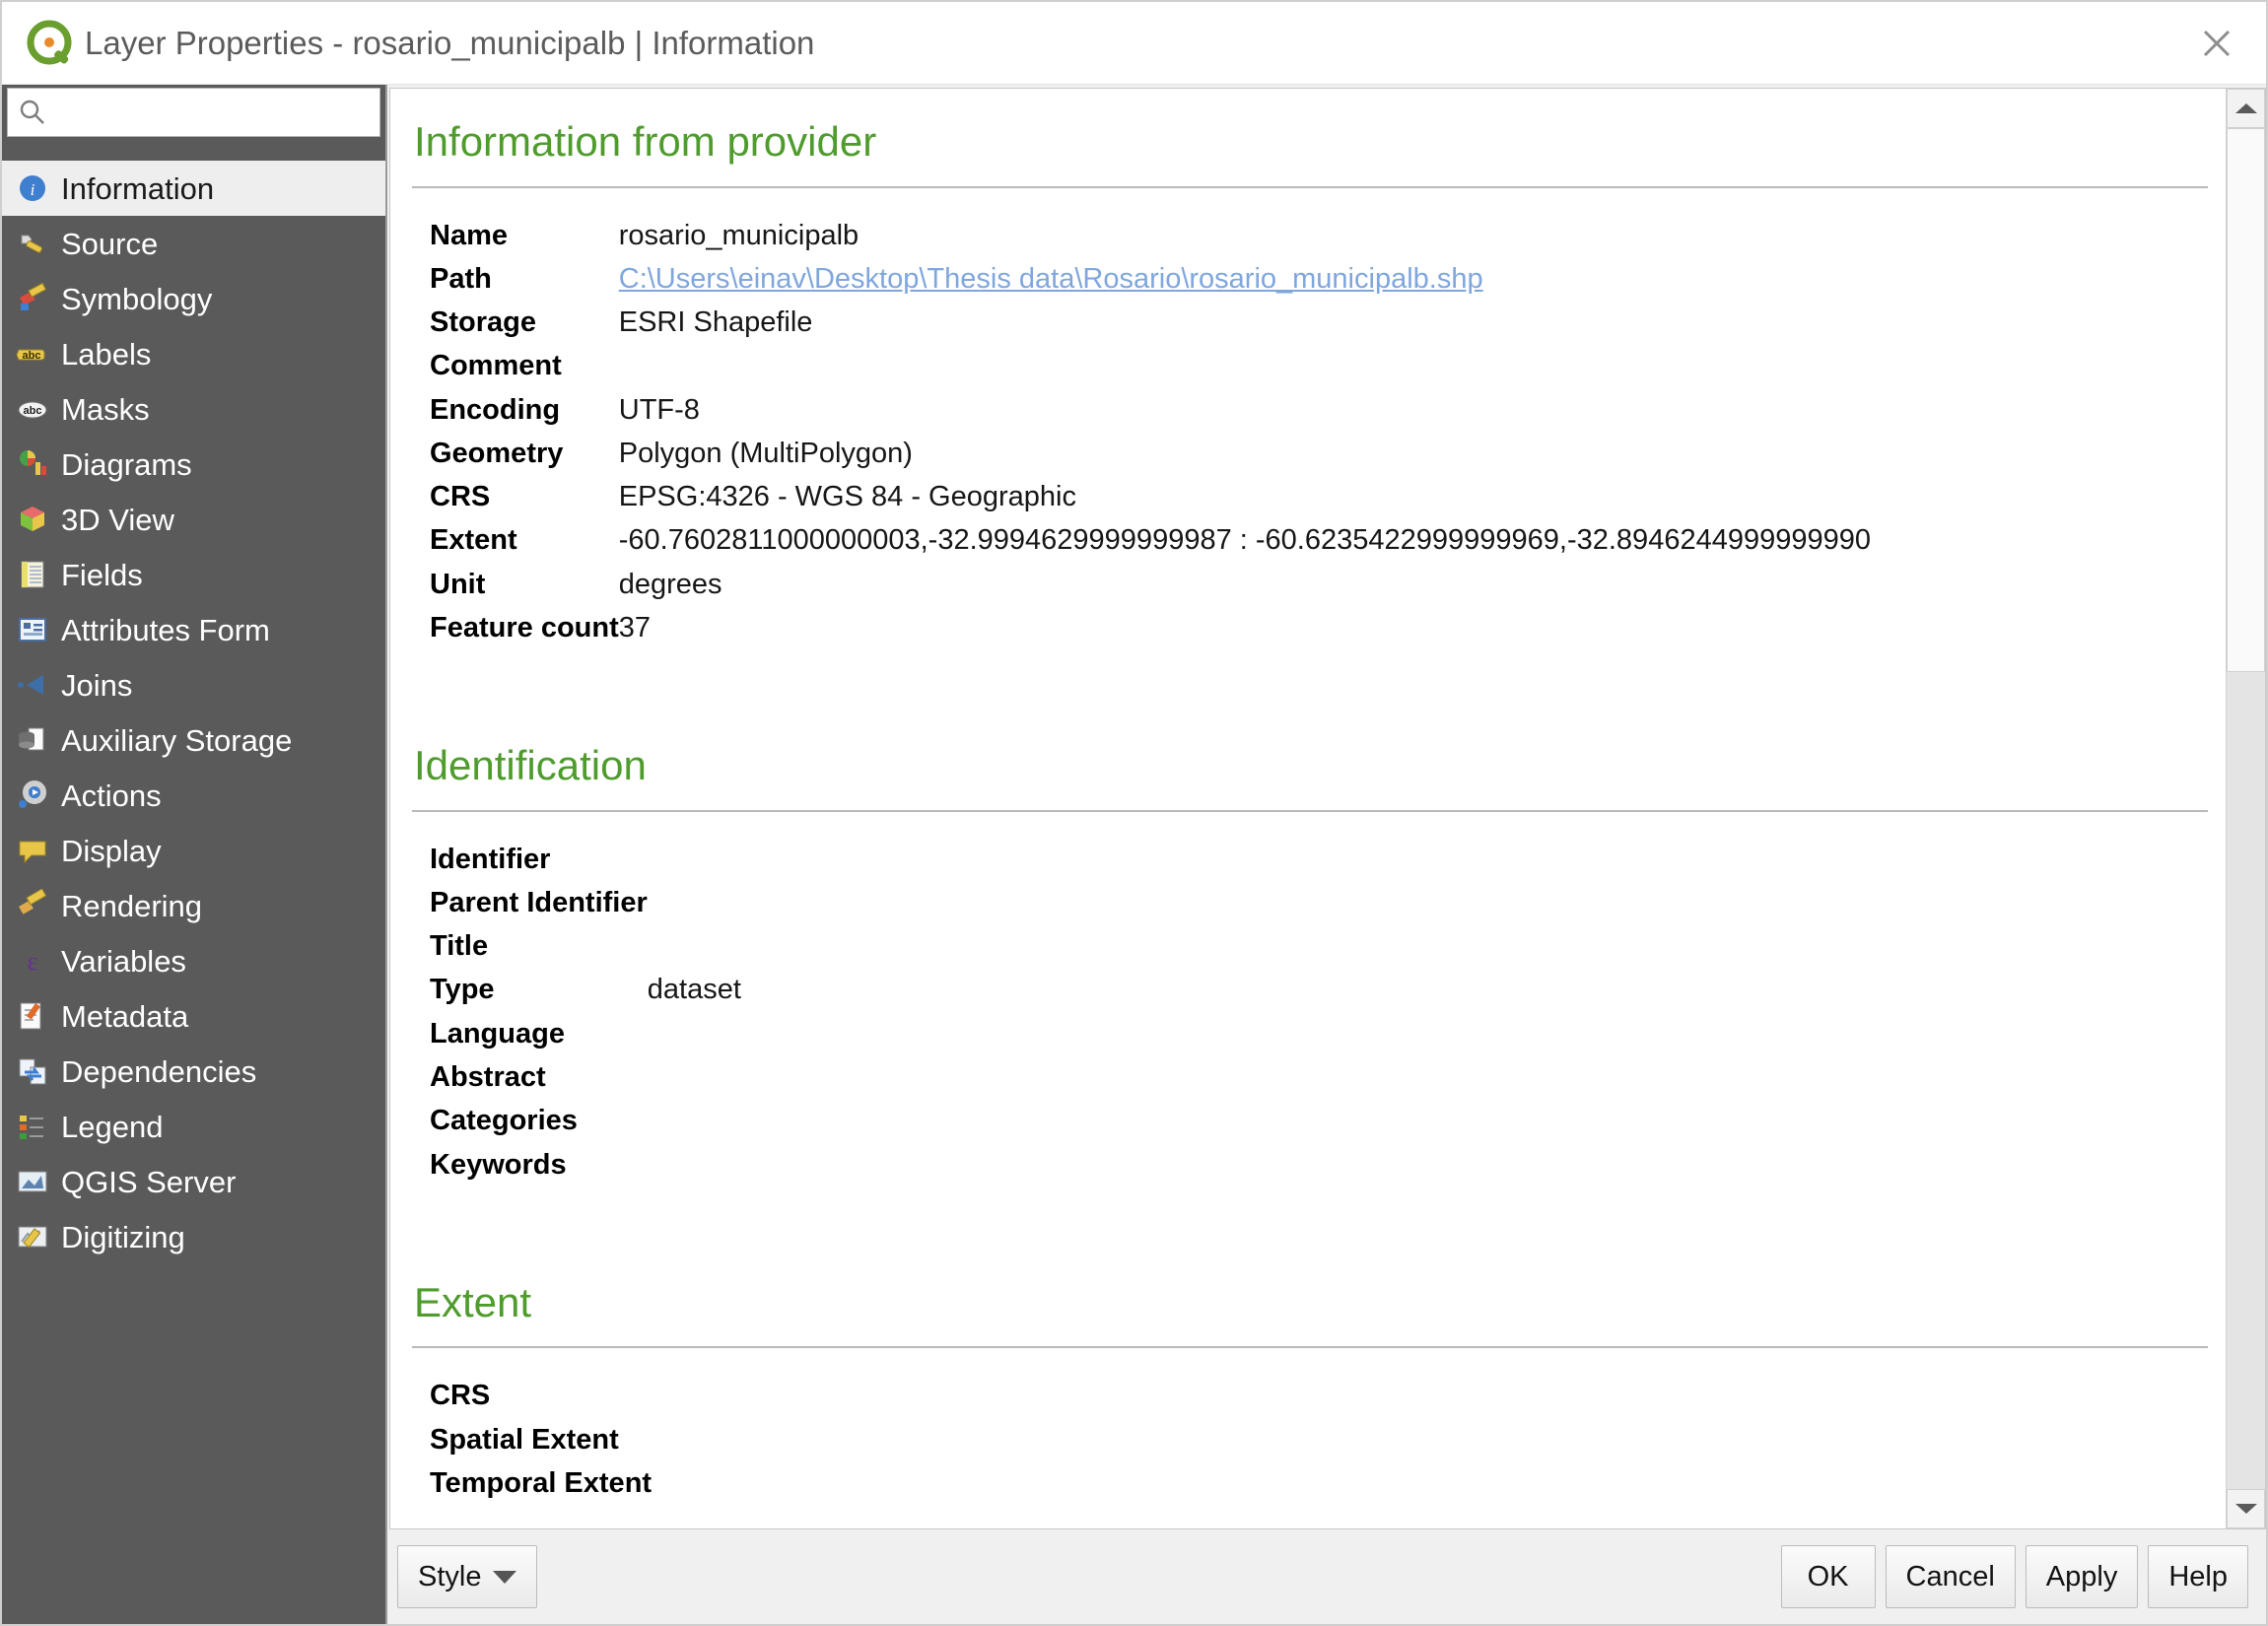 This screenshot has width=2268, height=1626. I want to click on search-input, so click(213, 112).